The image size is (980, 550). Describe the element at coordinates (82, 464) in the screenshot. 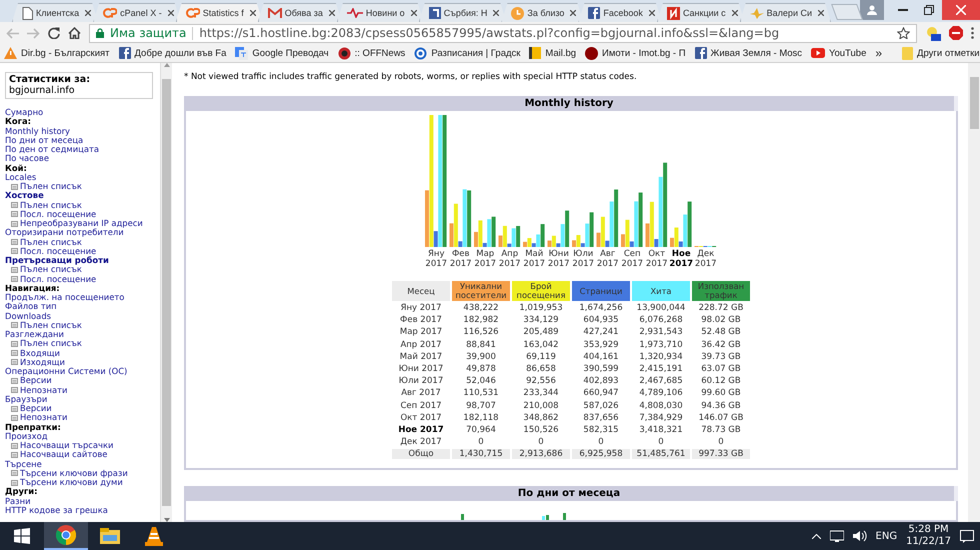

I see `sidebar-link: Търсене` at that location.